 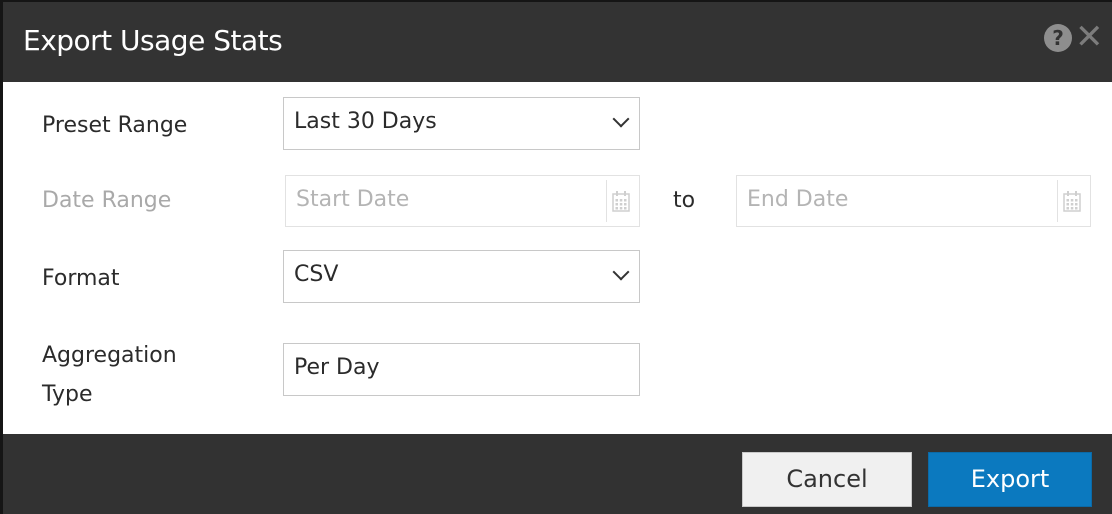 What do you see at coordinates (462, 201) in the screenshot?
I see `start-date-field: Start Date` at bounding box center [462, 201].